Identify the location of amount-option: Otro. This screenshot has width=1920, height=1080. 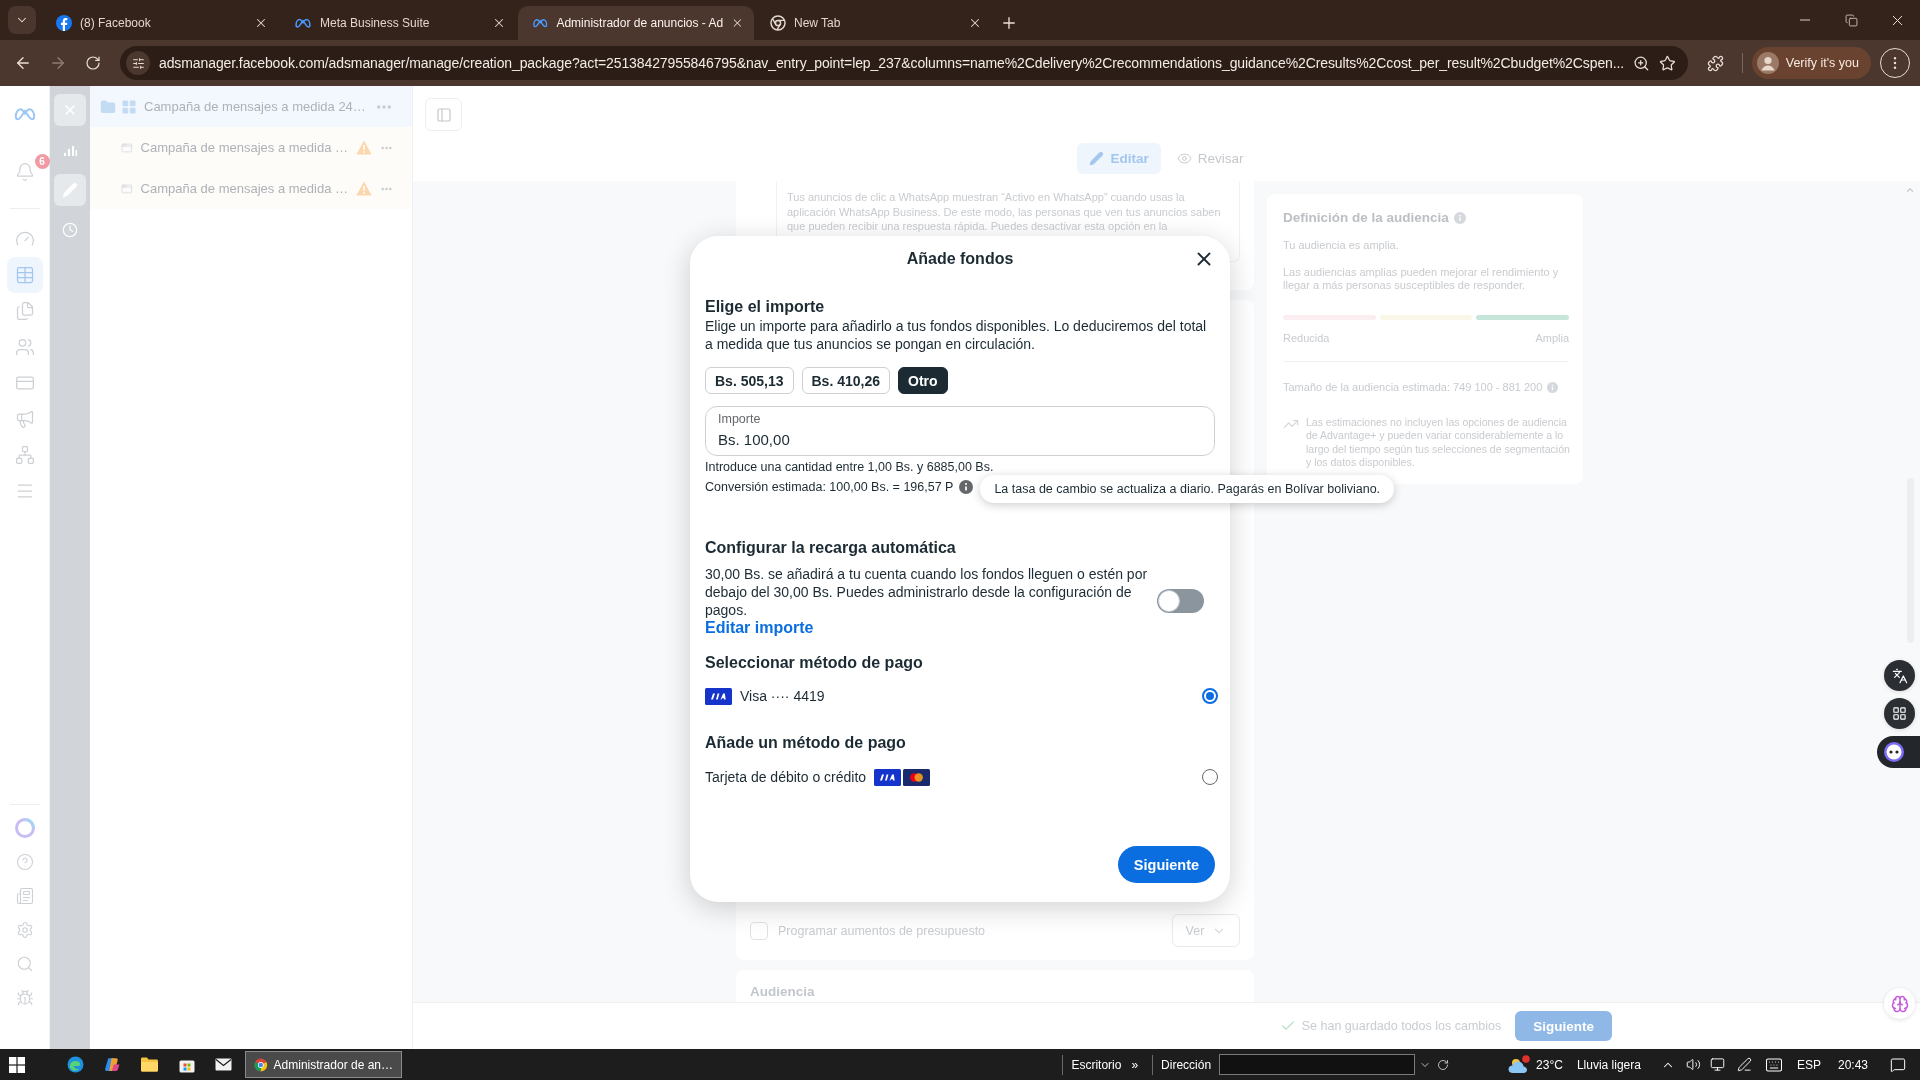
(923, 380).